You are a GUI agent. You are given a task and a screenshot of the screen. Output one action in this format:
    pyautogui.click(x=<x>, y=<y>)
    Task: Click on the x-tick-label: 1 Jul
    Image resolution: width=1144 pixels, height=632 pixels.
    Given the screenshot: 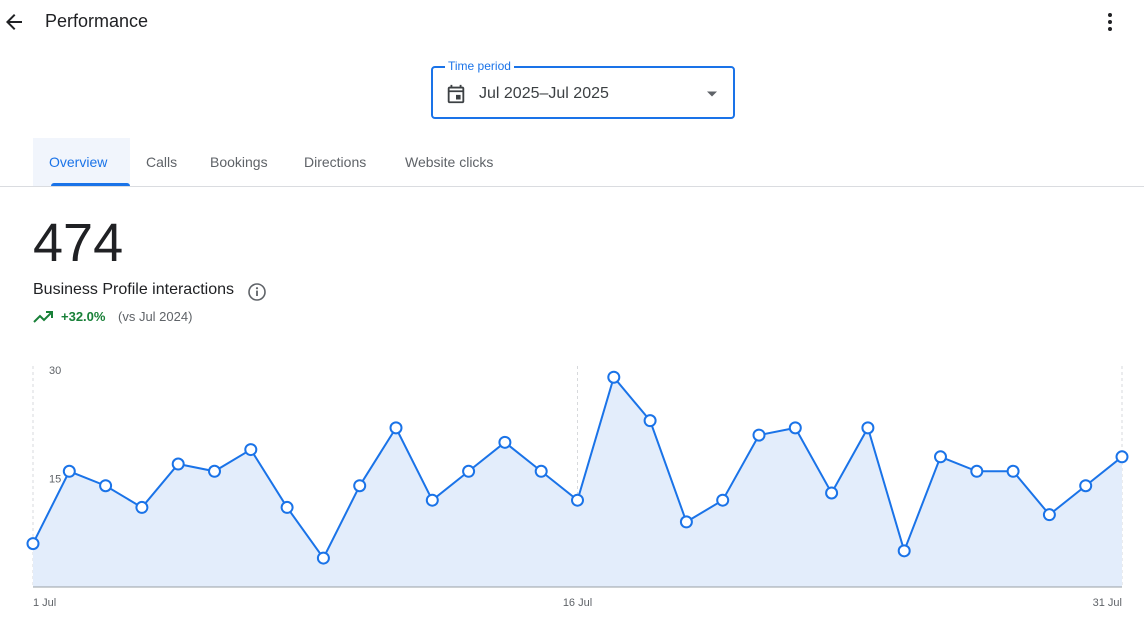 What is the action you would take?
    pyautogui.click(x=44, y=603)
    